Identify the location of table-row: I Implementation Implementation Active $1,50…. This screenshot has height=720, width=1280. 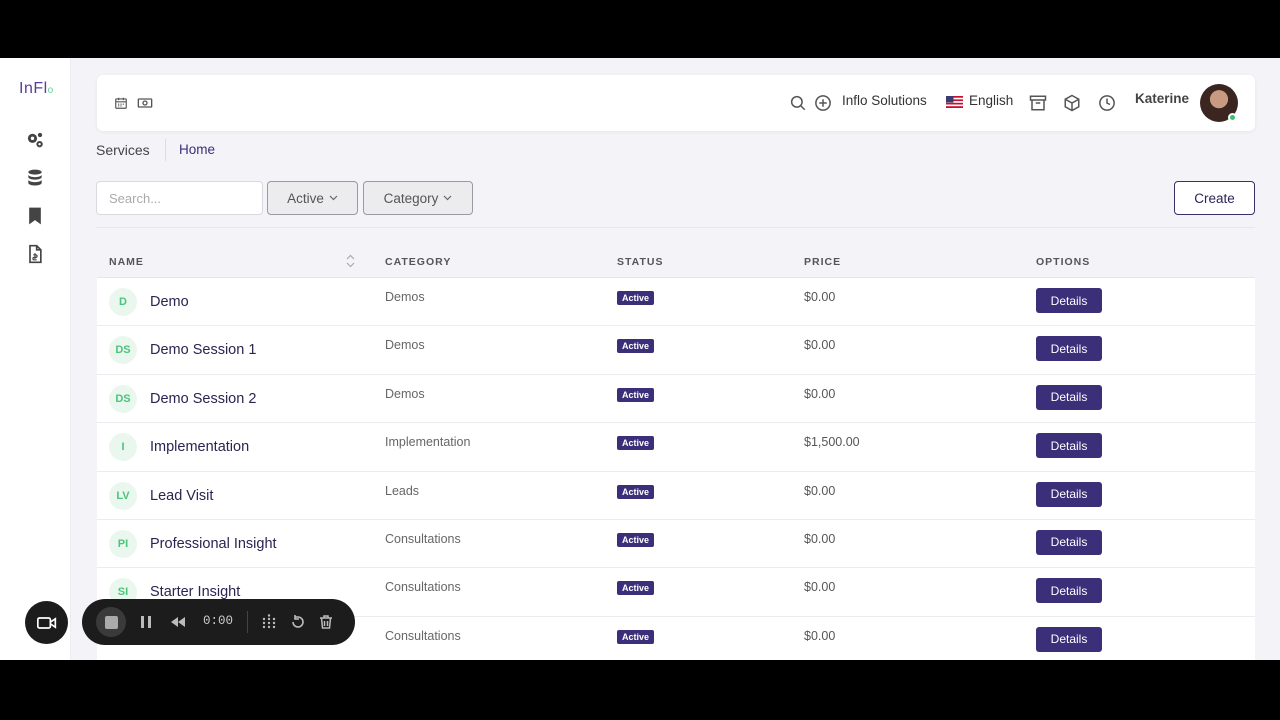
(676, 447).